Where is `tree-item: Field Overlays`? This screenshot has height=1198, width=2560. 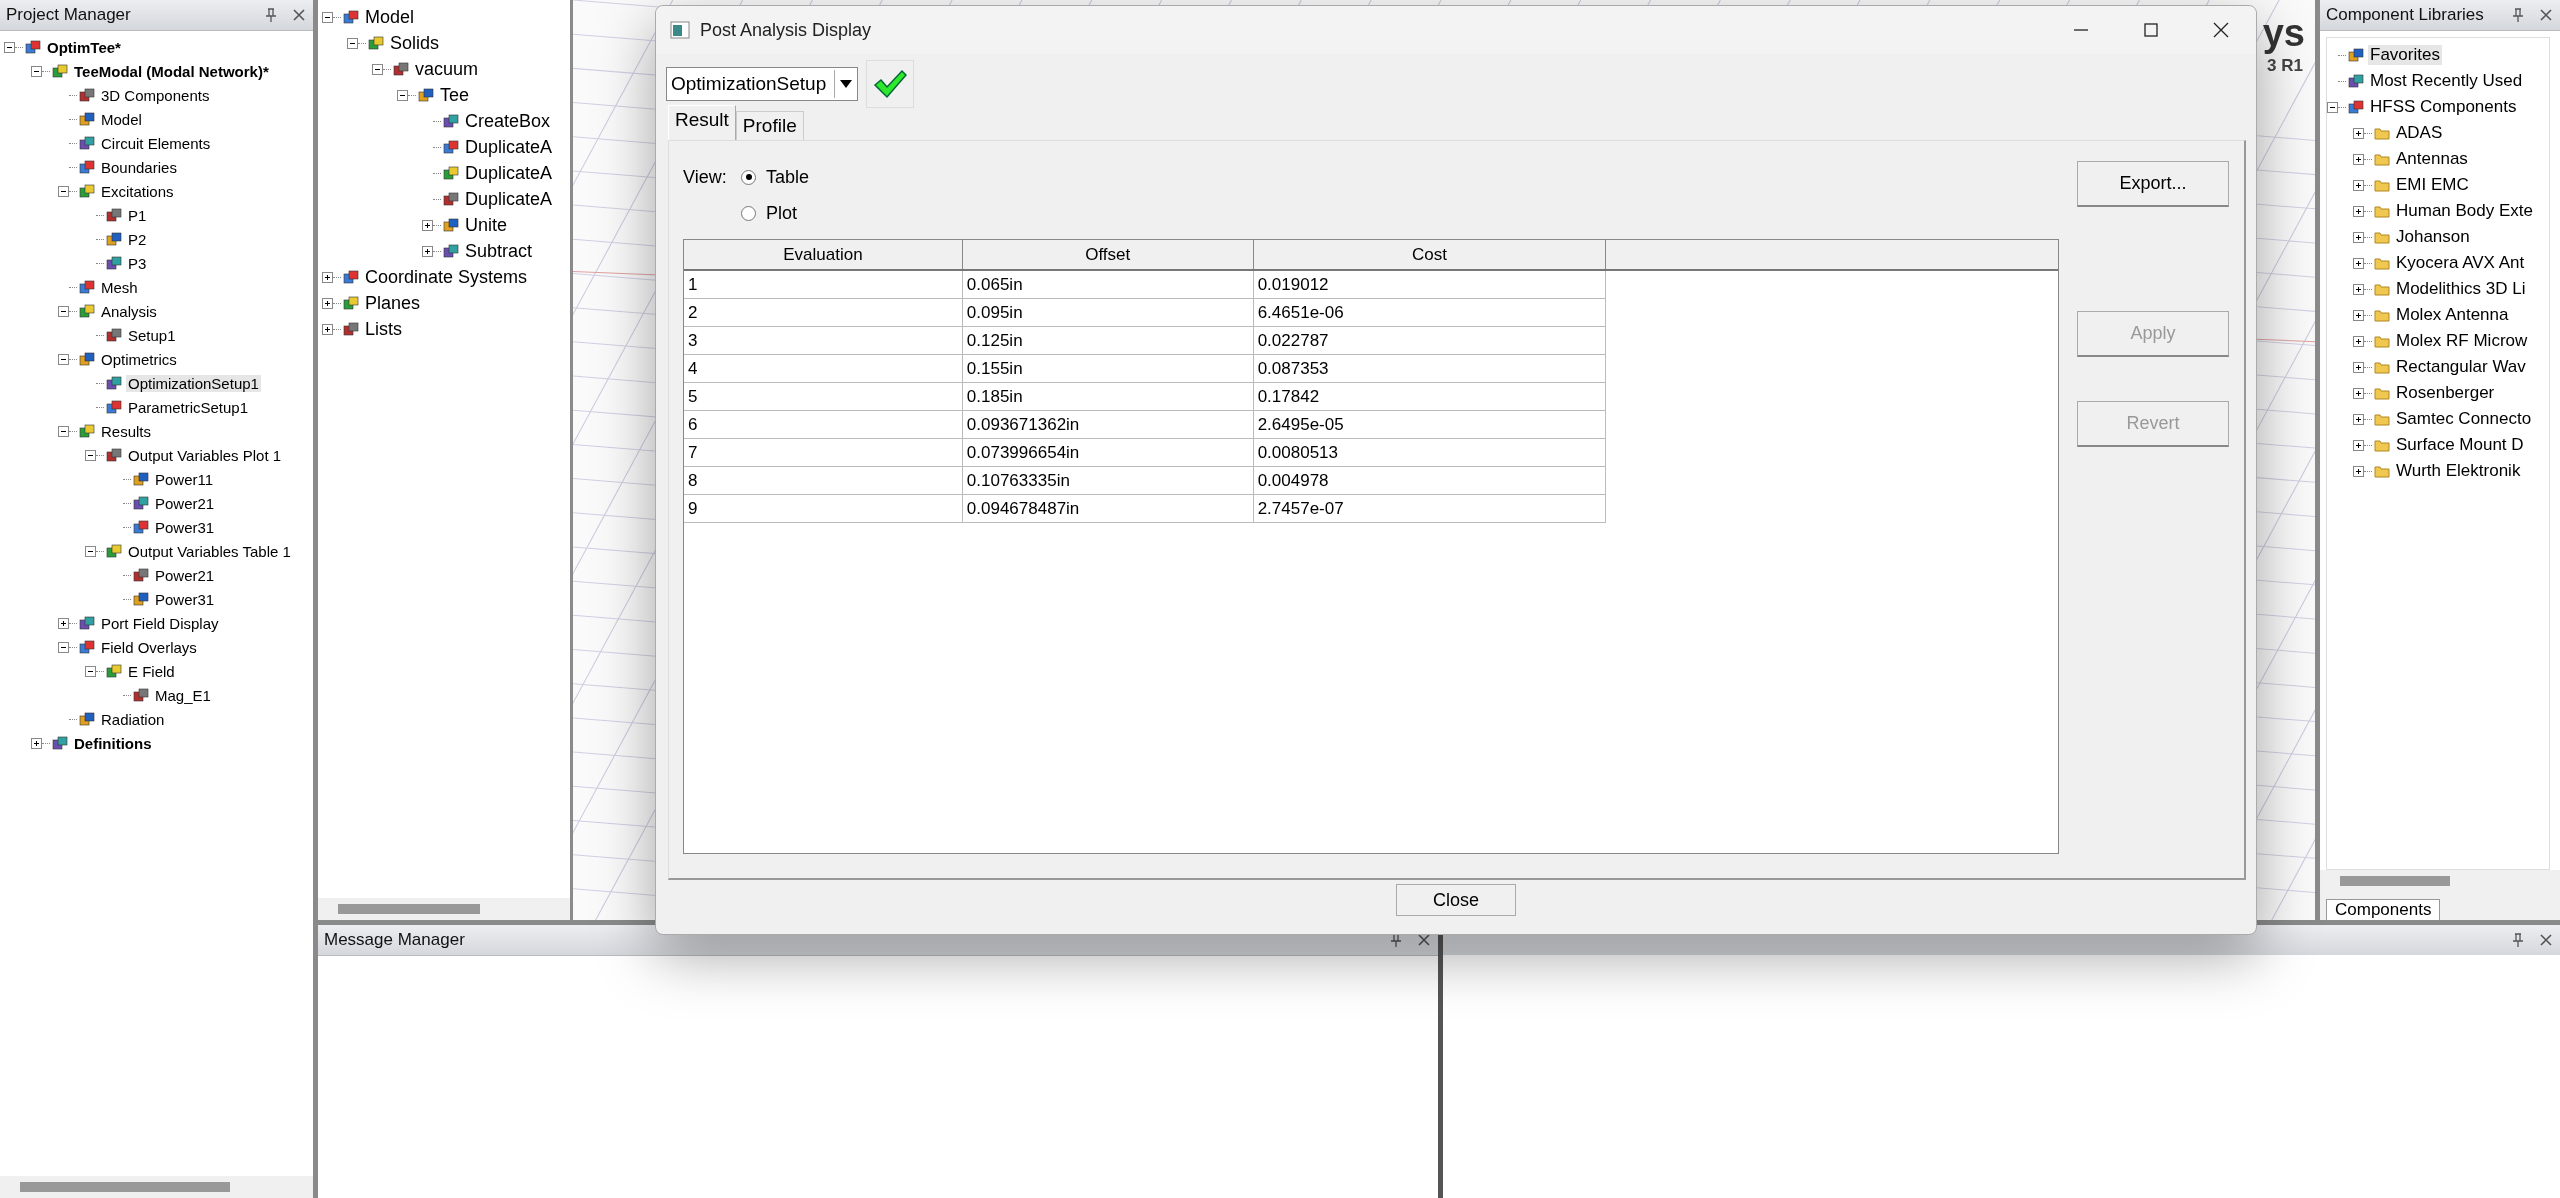 tree-item: Field Overlays is located at coordinates (149, 647).